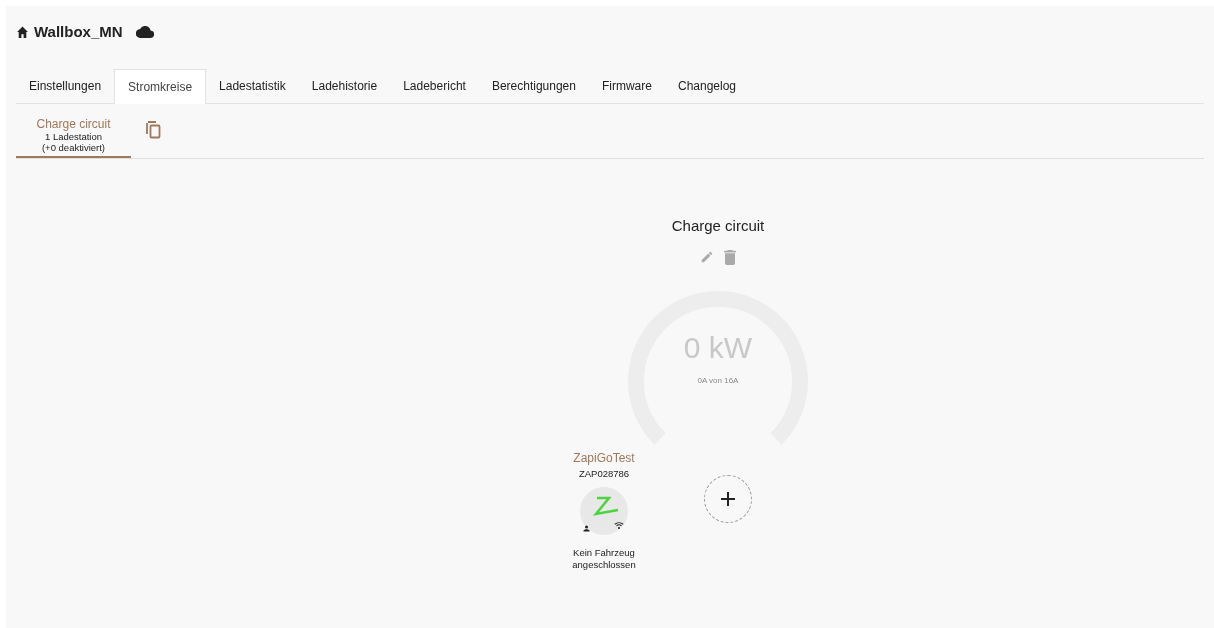  I want to click on tab: Stromkreise, so click(160, 86).